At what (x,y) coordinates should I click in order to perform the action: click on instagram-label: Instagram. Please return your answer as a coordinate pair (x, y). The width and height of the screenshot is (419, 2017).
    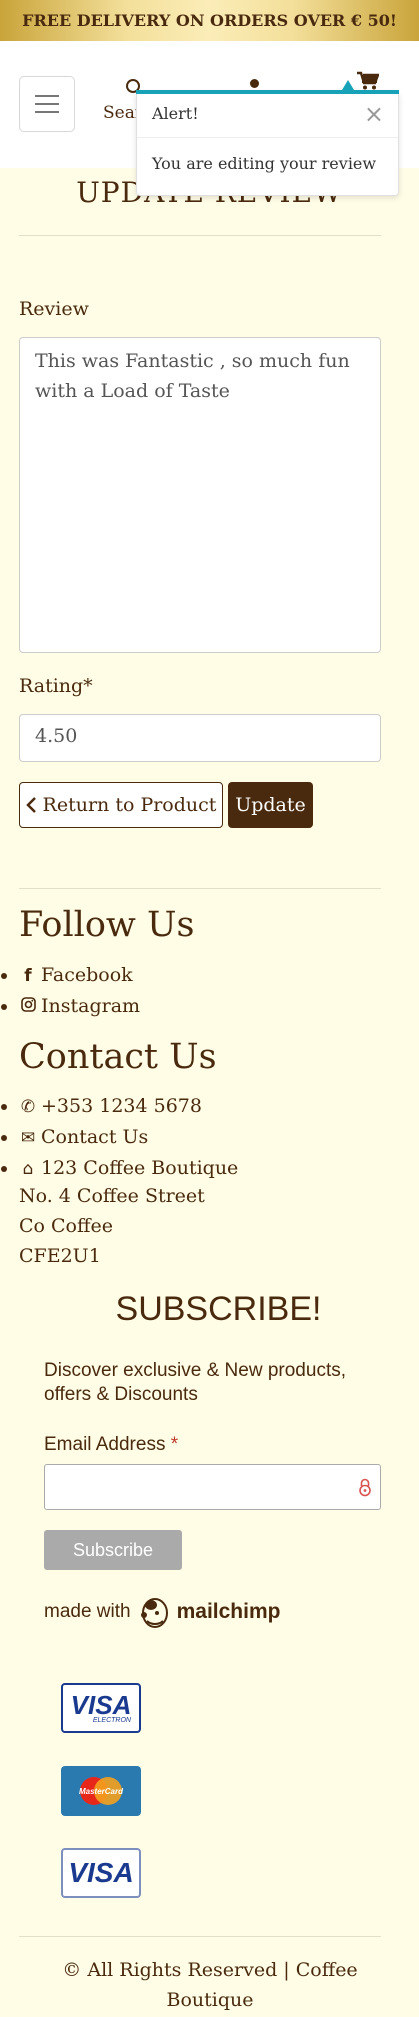
    Looking at the image, I should click on (91, 1006).